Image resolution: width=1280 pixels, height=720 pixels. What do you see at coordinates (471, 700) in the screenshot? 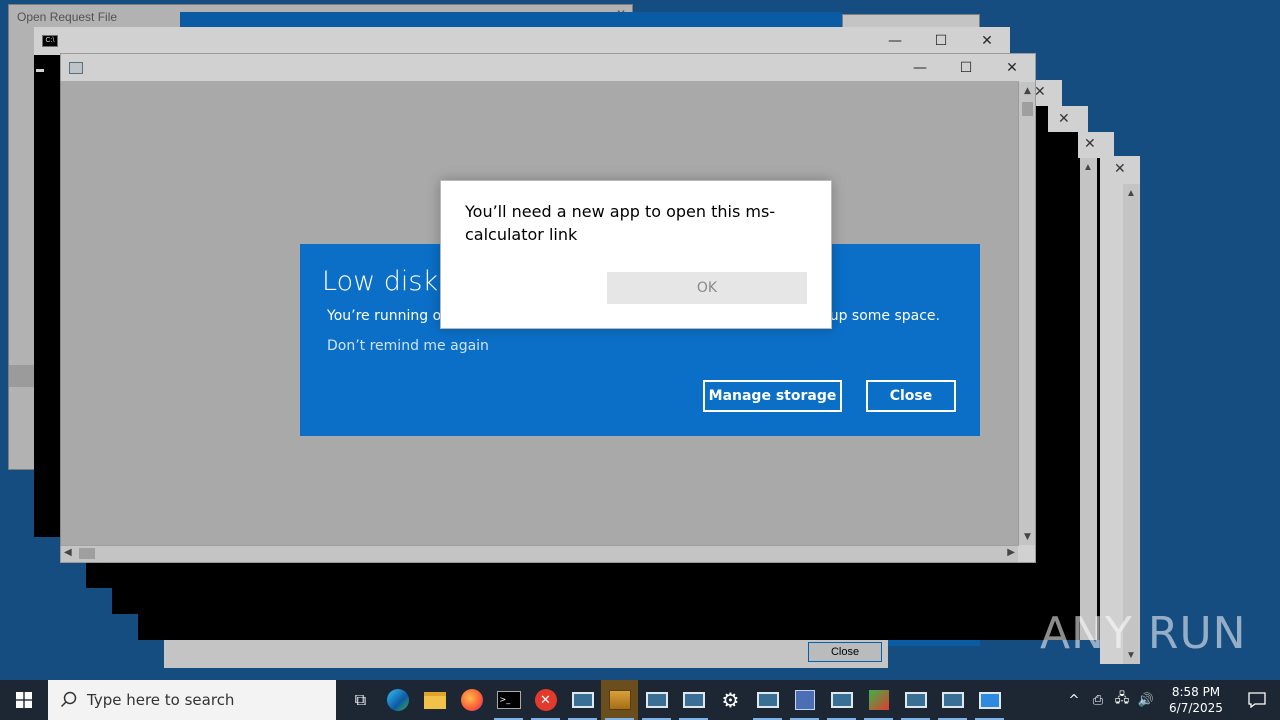
I see `firefox-icon` at bounding box center [471, 700].